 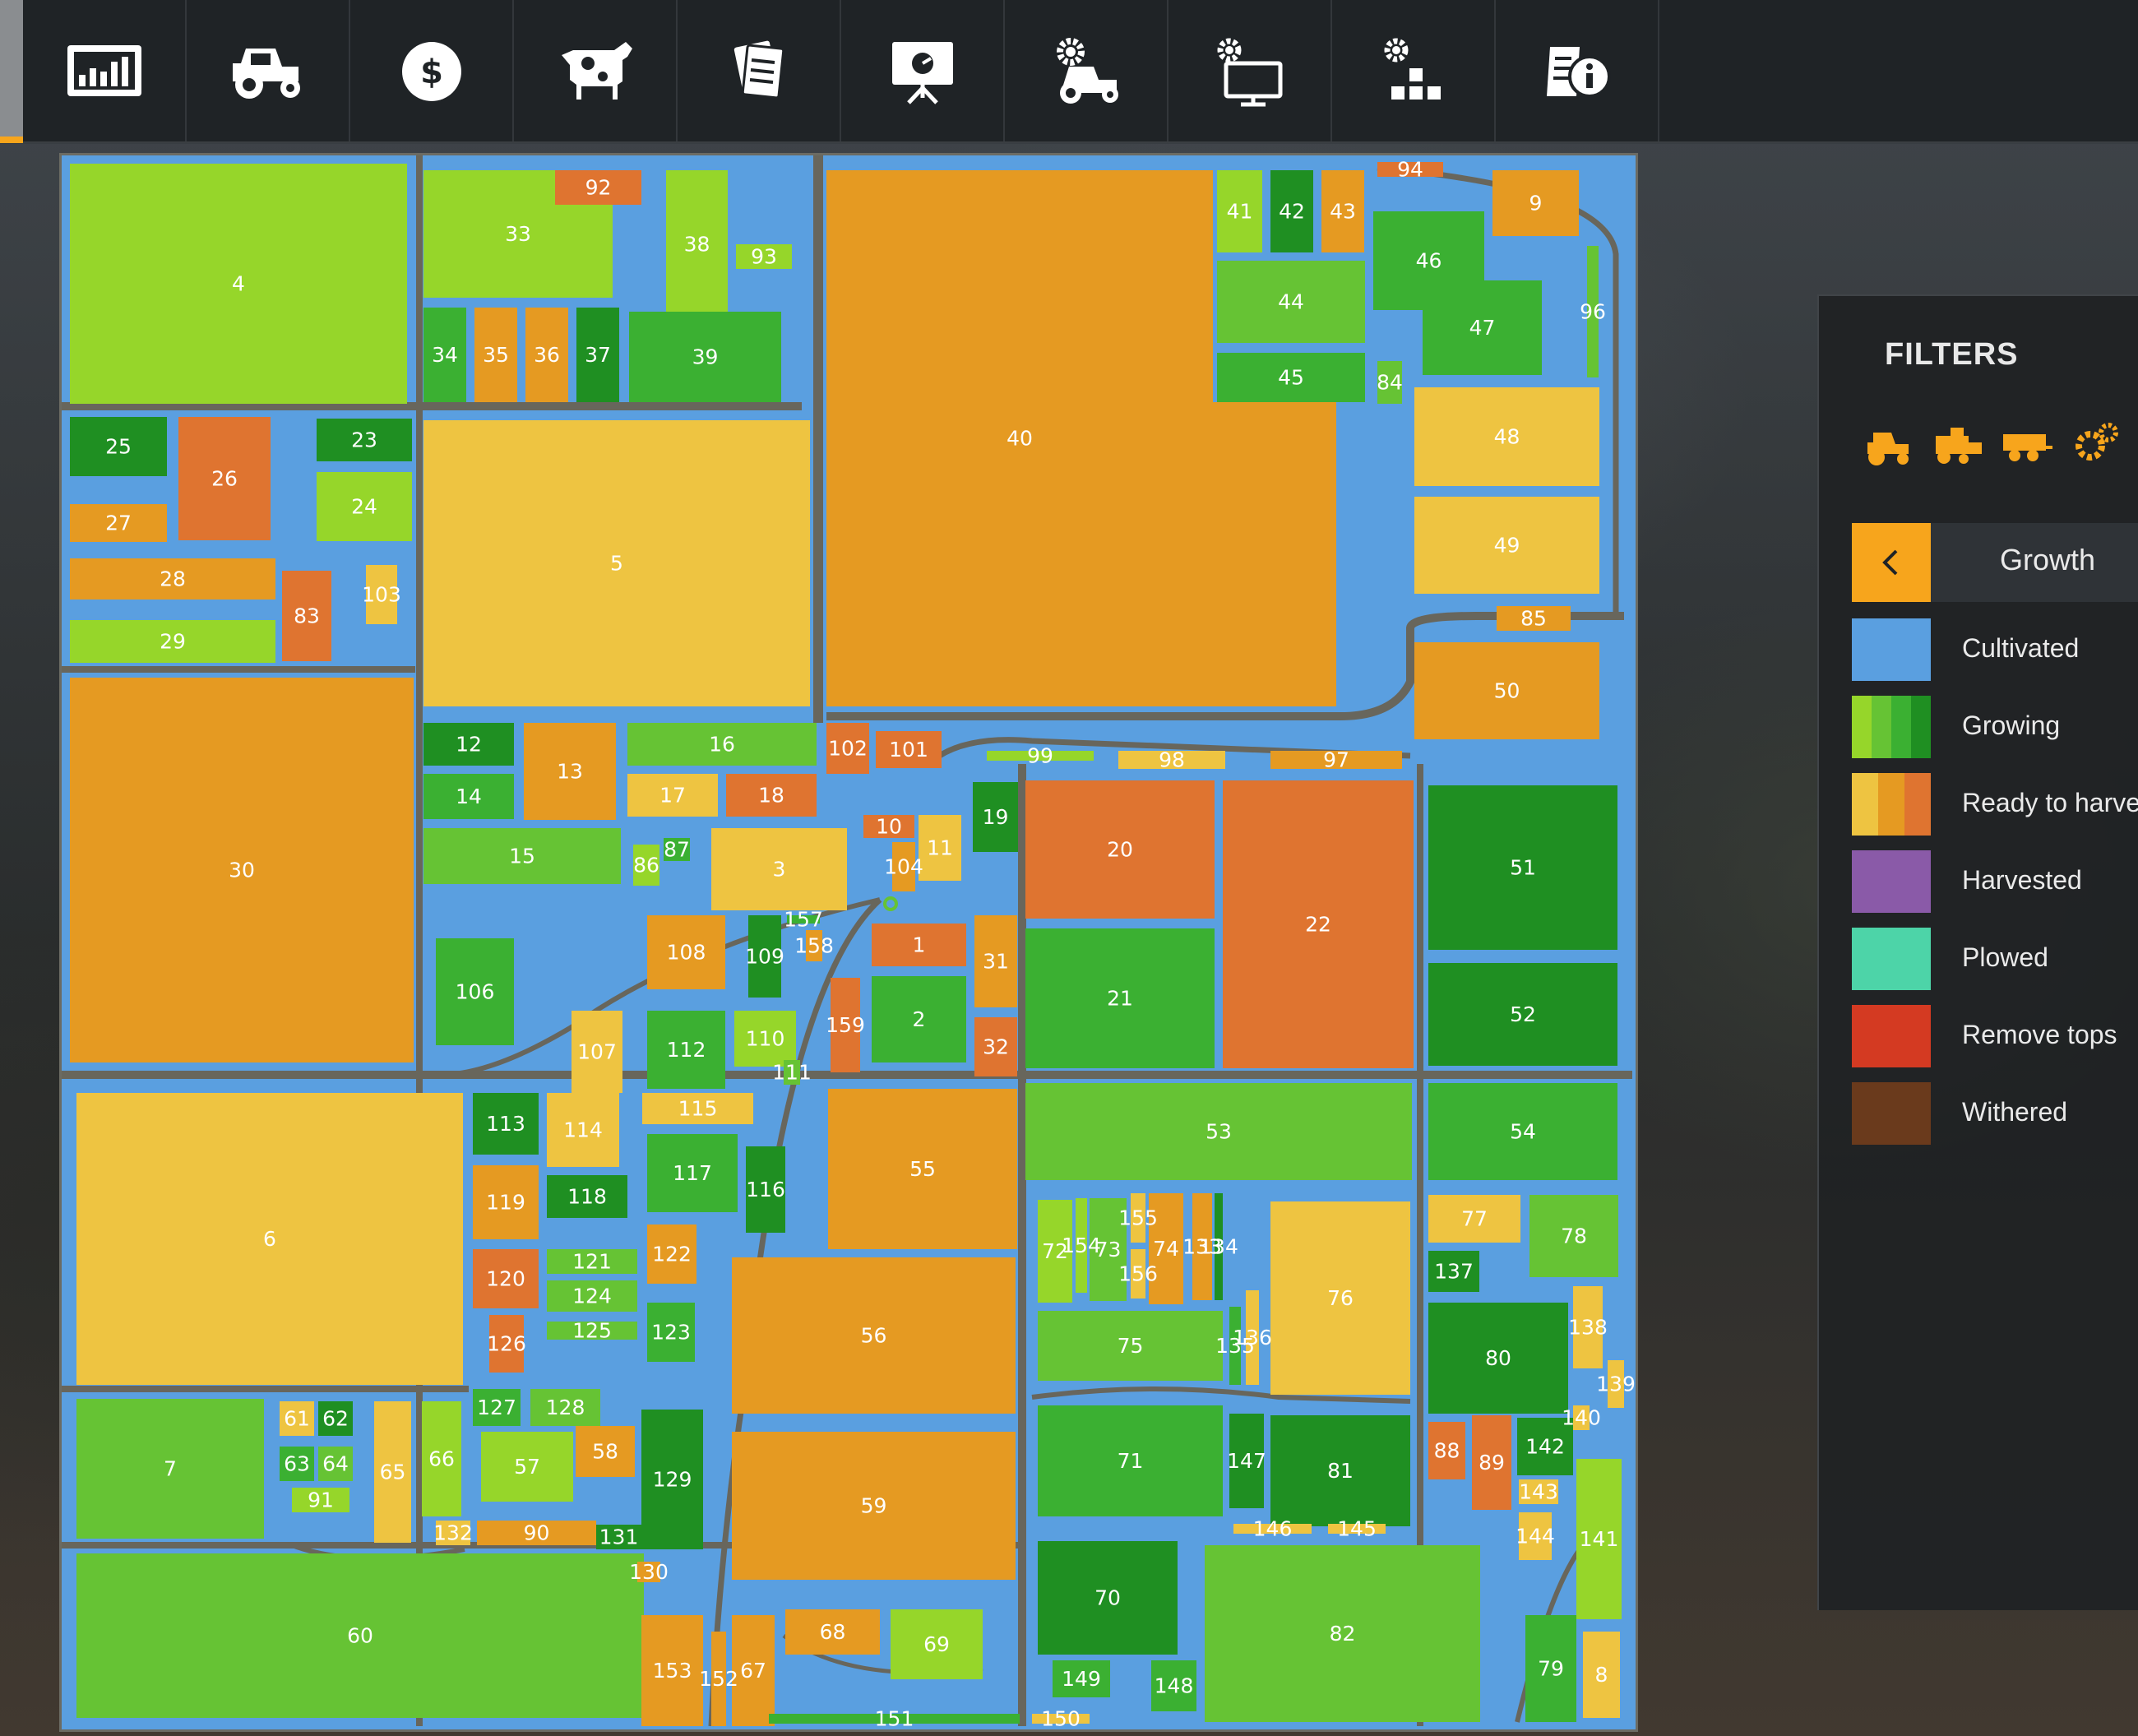 What do you see at coordinates (1086, 70) in the screenshot?
I see `vehicle-settings-tab` at bounding box center [1086, 70].